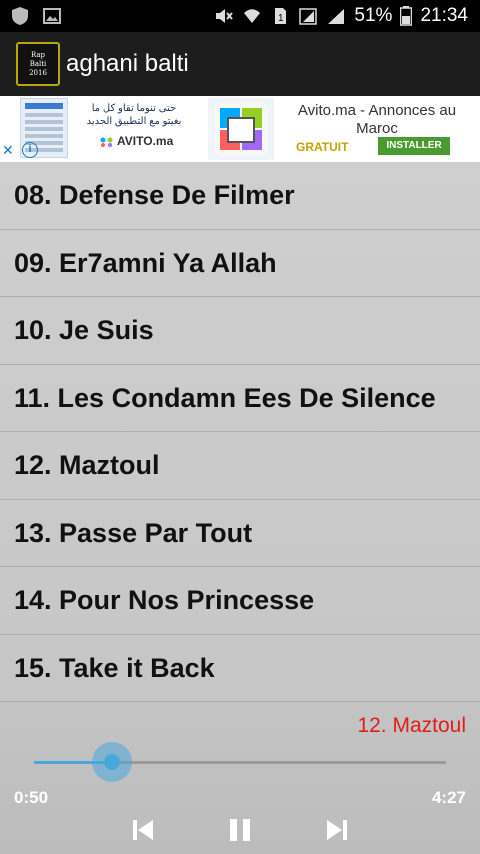 Image resolution: width=480 pixels, height=854 pixels. What do you see at coordinates (240, 331) in the screenshot?
I see `track-item: 10. Je Suis` at bounding box center [240, 331].